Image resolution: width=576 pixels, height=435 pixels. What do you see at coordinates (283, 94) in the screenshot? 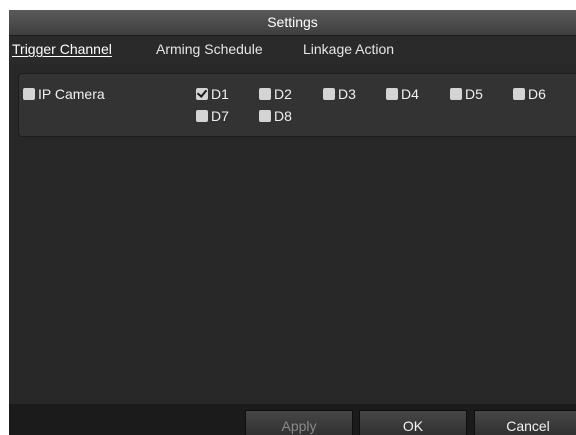
I see `channel-label: D2` at bounding box center [283, 94].